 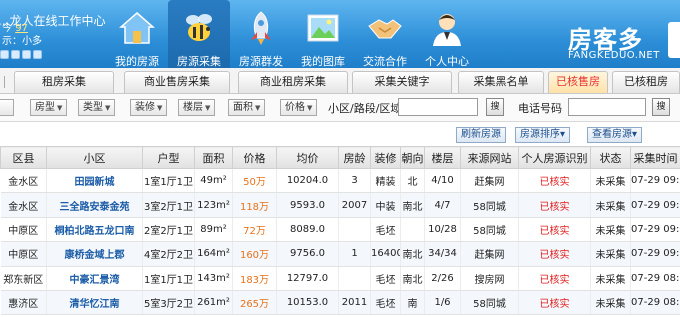 I want to click on nav-cooperation: 交流合作, so click(x=385, y=34).